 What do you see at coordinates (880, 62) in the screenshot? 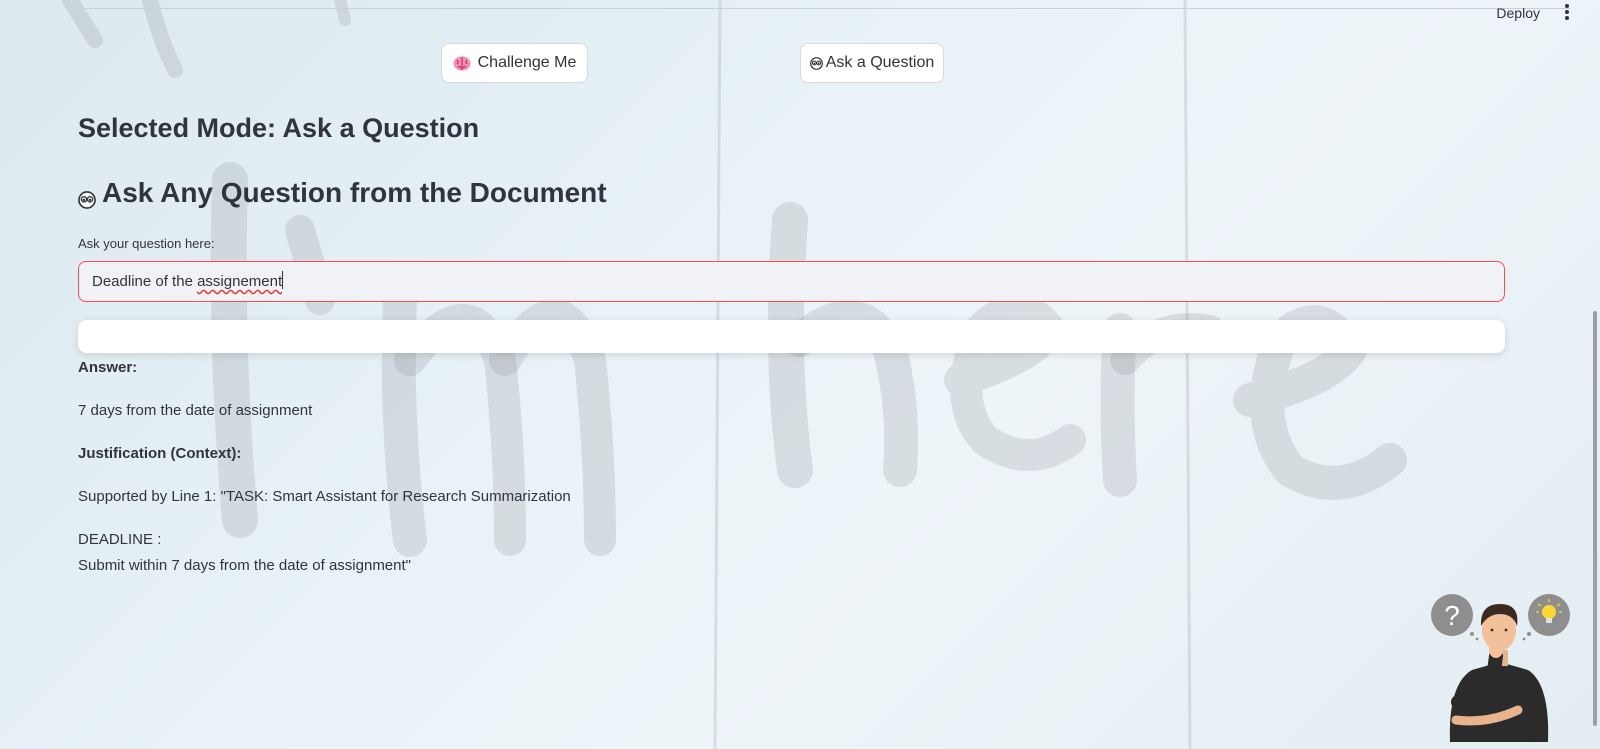
I see `ask-question-label: Ask a Question` at bounding box center [880, 62].